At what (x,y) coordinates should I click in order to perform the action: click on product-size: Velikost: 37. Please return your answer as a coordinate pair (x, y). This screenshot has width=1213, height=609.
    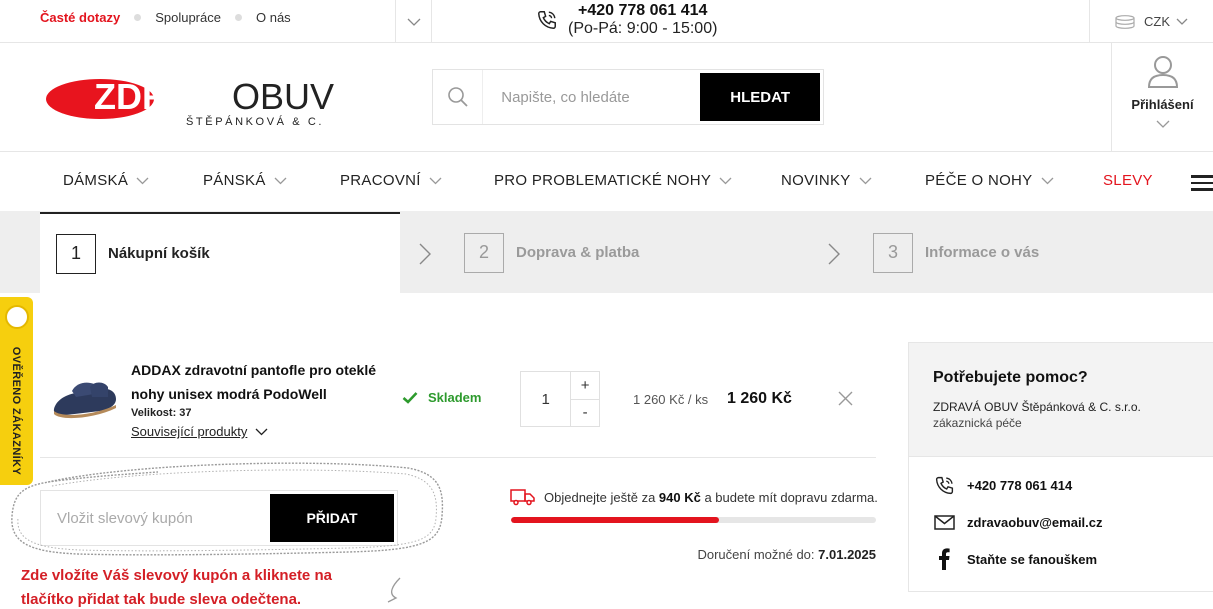
    Looking at the image, I should click on (161, 413).